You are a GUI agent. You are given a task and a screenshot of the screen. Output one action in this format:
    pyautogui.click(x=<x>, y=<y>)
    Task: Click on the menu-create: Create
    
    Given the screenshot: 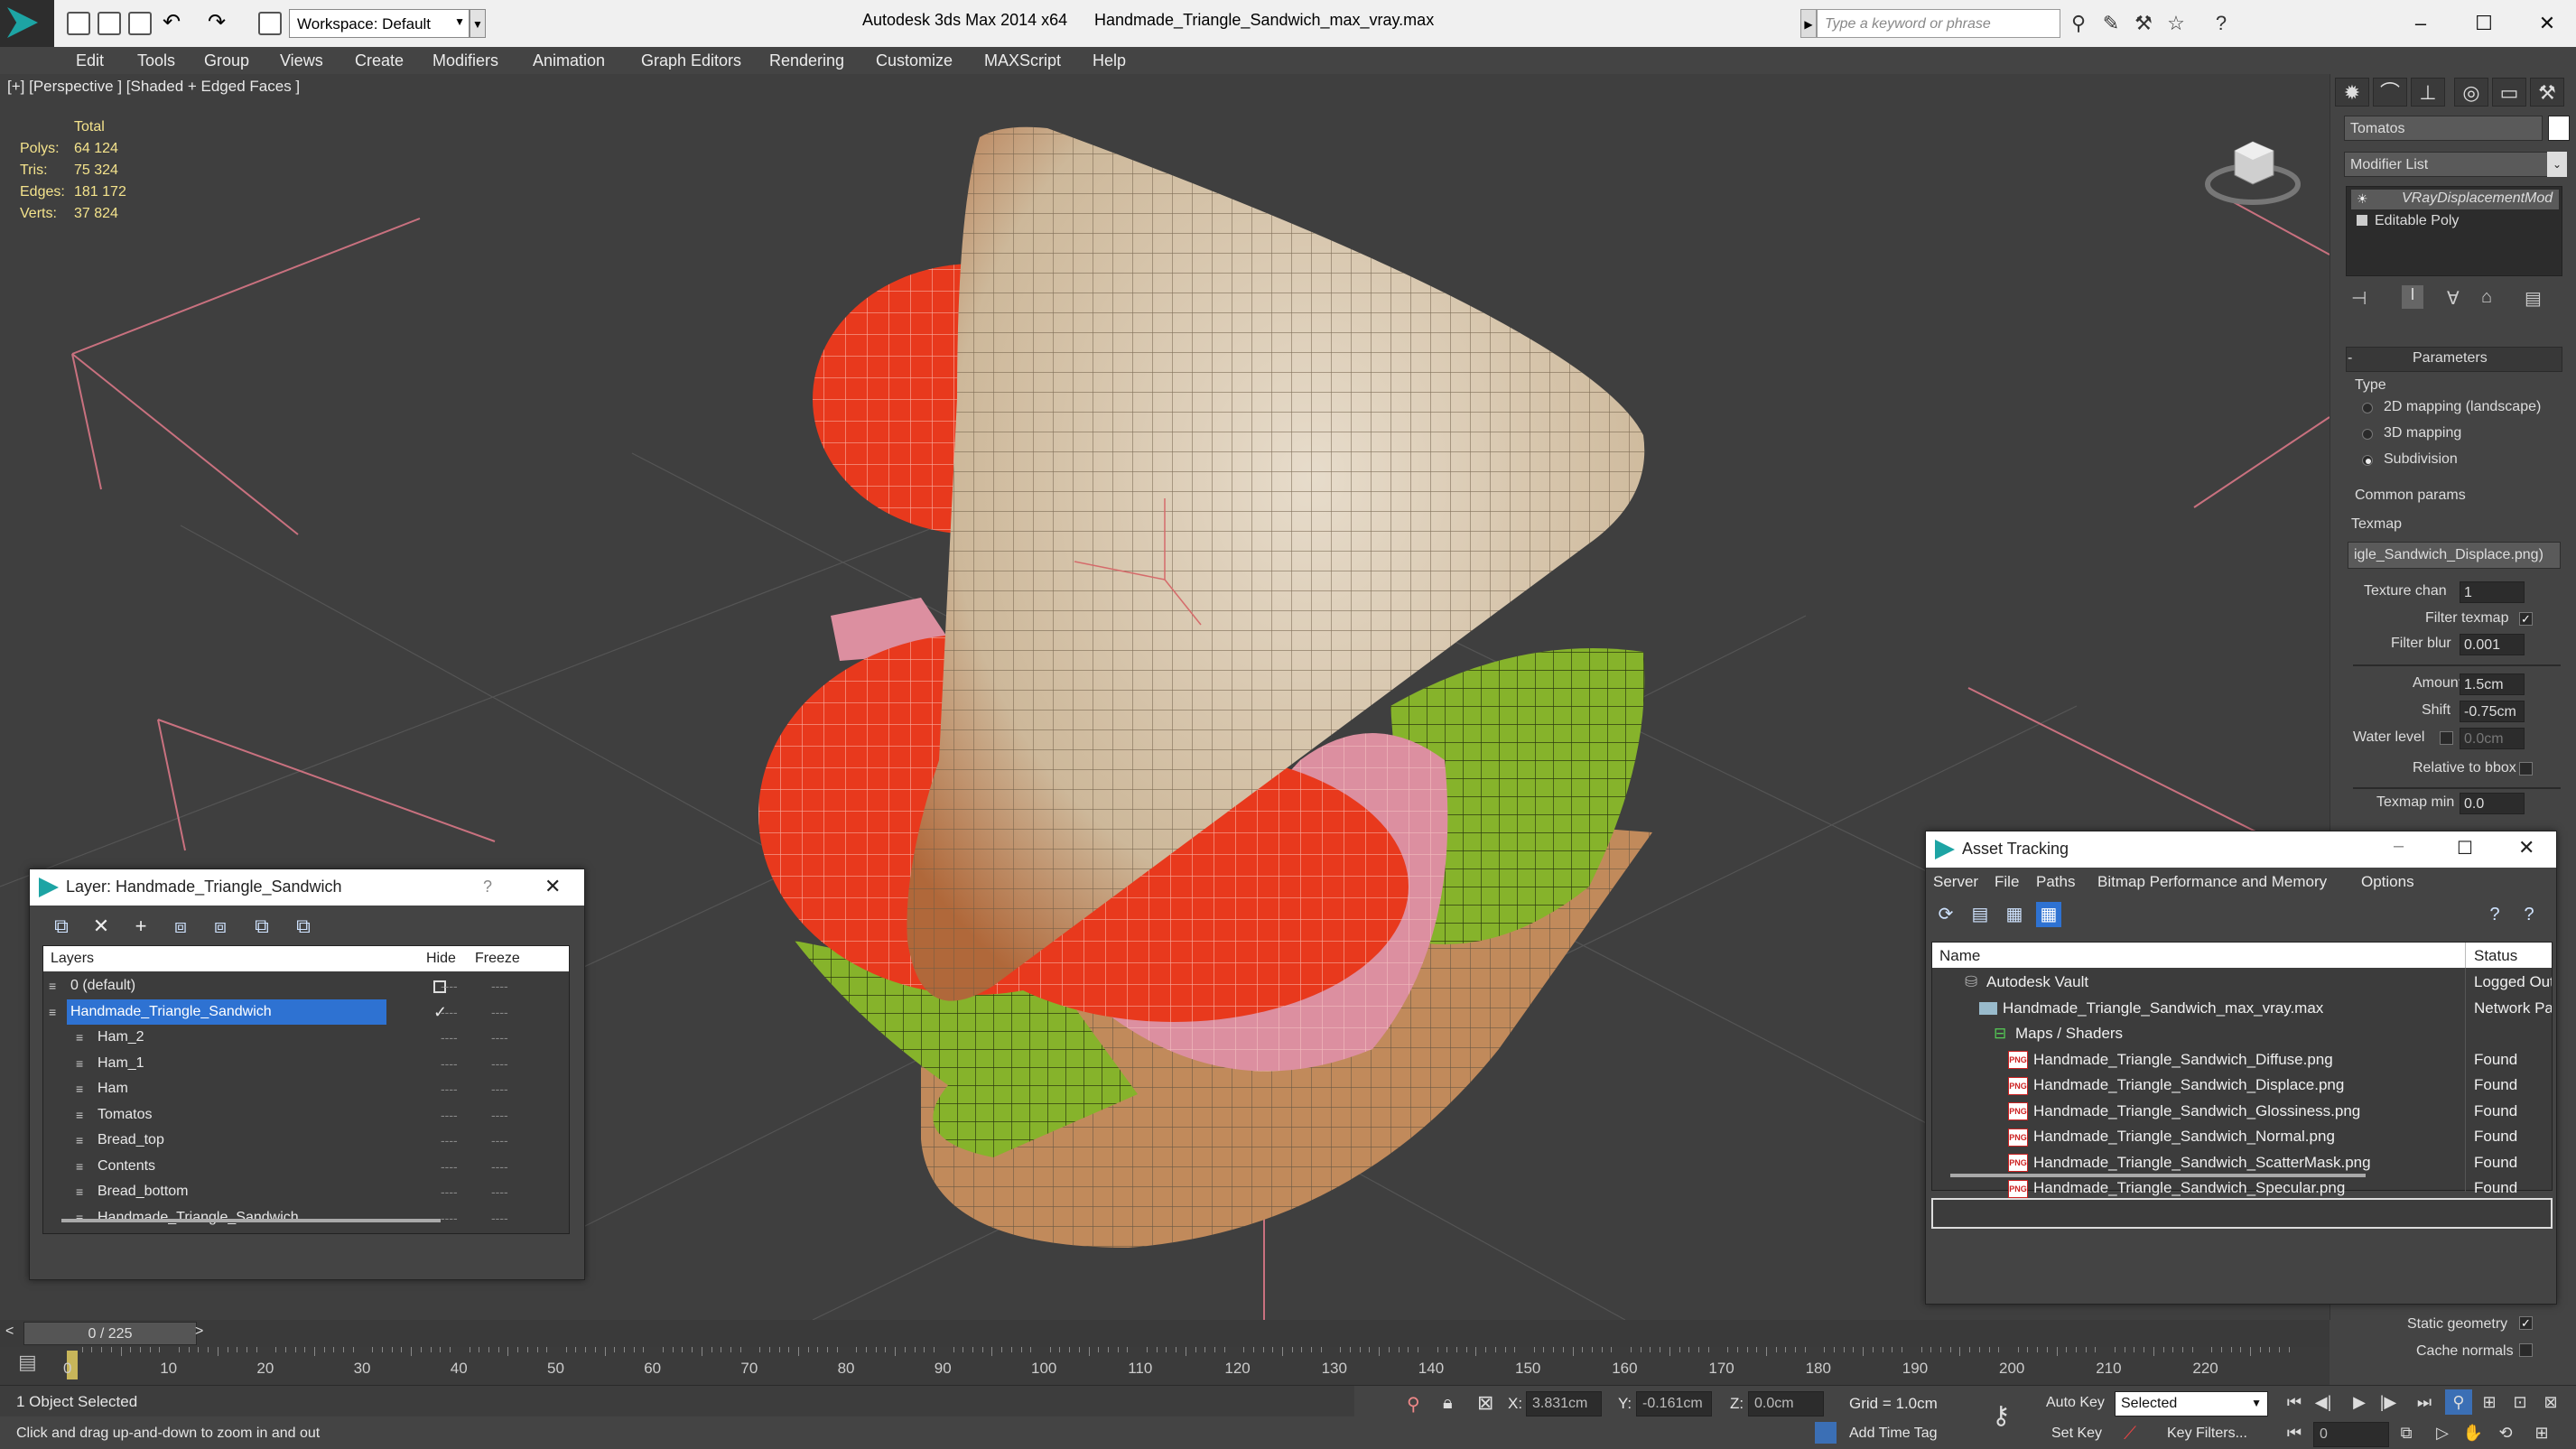 What is the action you would take?
    pyautogui.click(x=379, y=60)
    